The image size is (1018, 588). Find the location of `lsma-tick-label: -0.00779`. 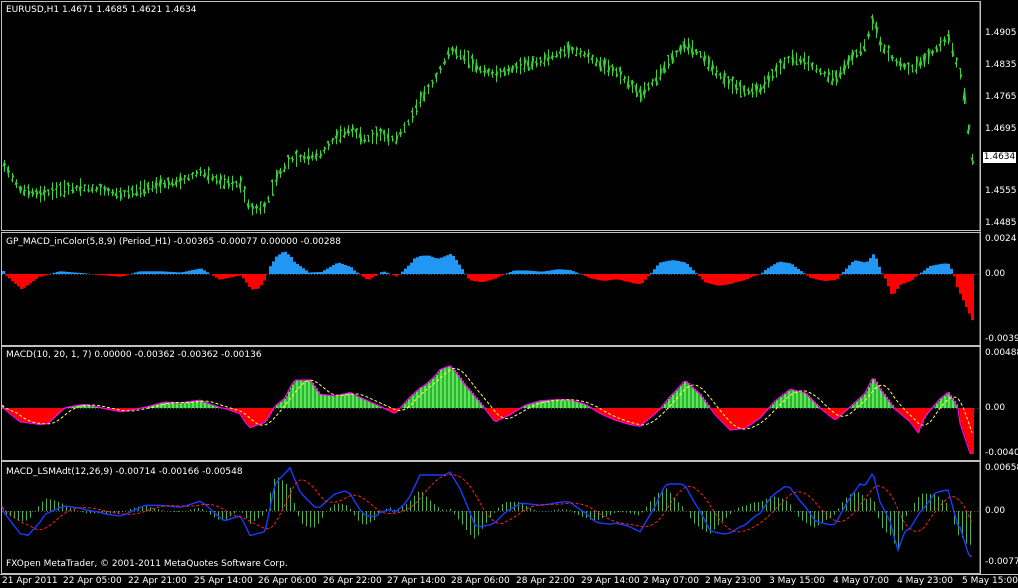

lsma-tick-label: -0.00779 is located at coordinates (1001, 562).